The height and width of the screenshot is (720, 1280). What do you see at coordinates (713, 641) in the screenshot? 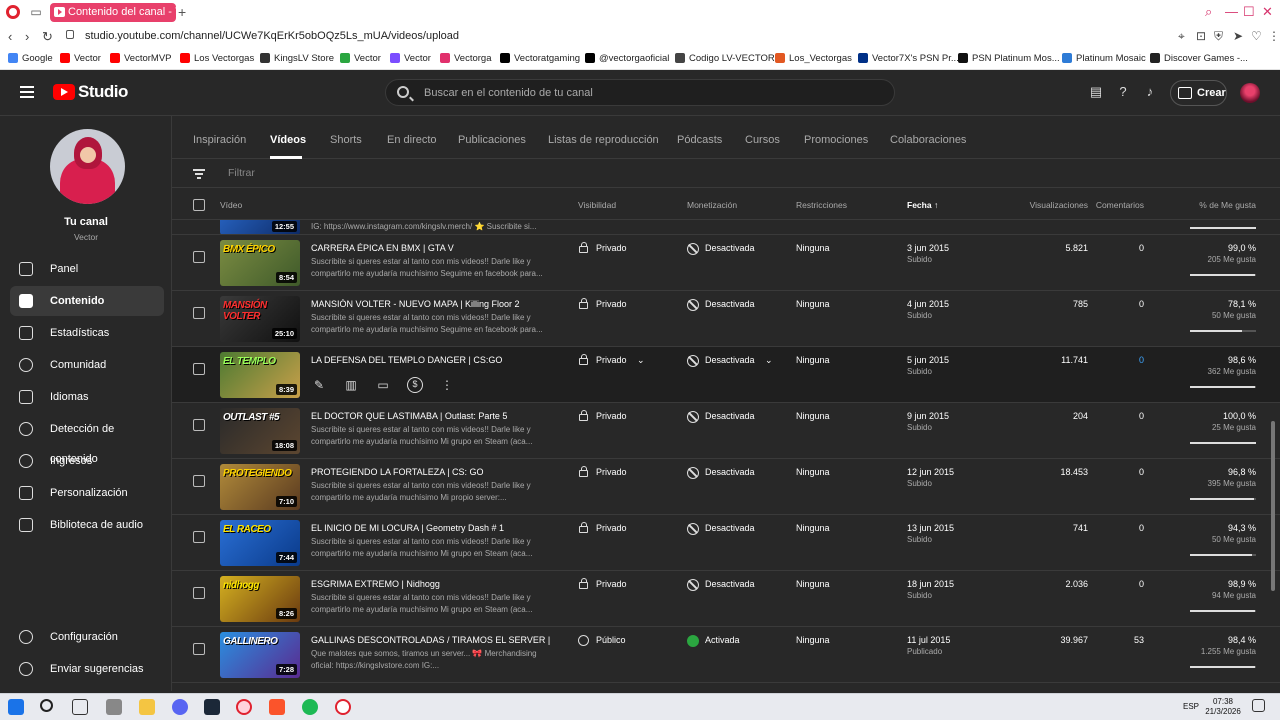
I see `monetization-dropdown: Activada` at bounding box center [713, 641].